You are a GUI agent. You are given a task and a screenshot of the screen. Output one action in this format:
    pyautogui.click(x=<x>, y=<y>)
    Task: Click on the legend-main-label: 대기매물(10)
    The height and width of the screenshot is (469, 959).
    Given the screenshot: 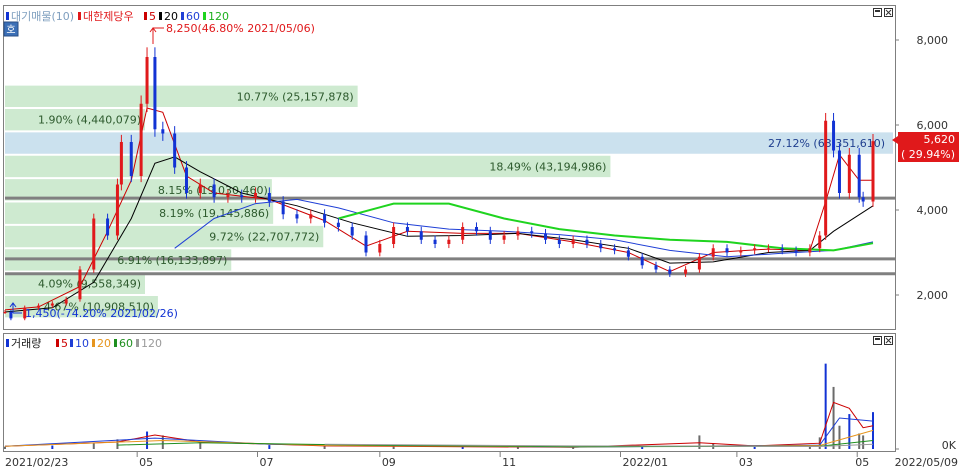 What is the action you would take?
    pyautogui.click(x=42, y=16)
    